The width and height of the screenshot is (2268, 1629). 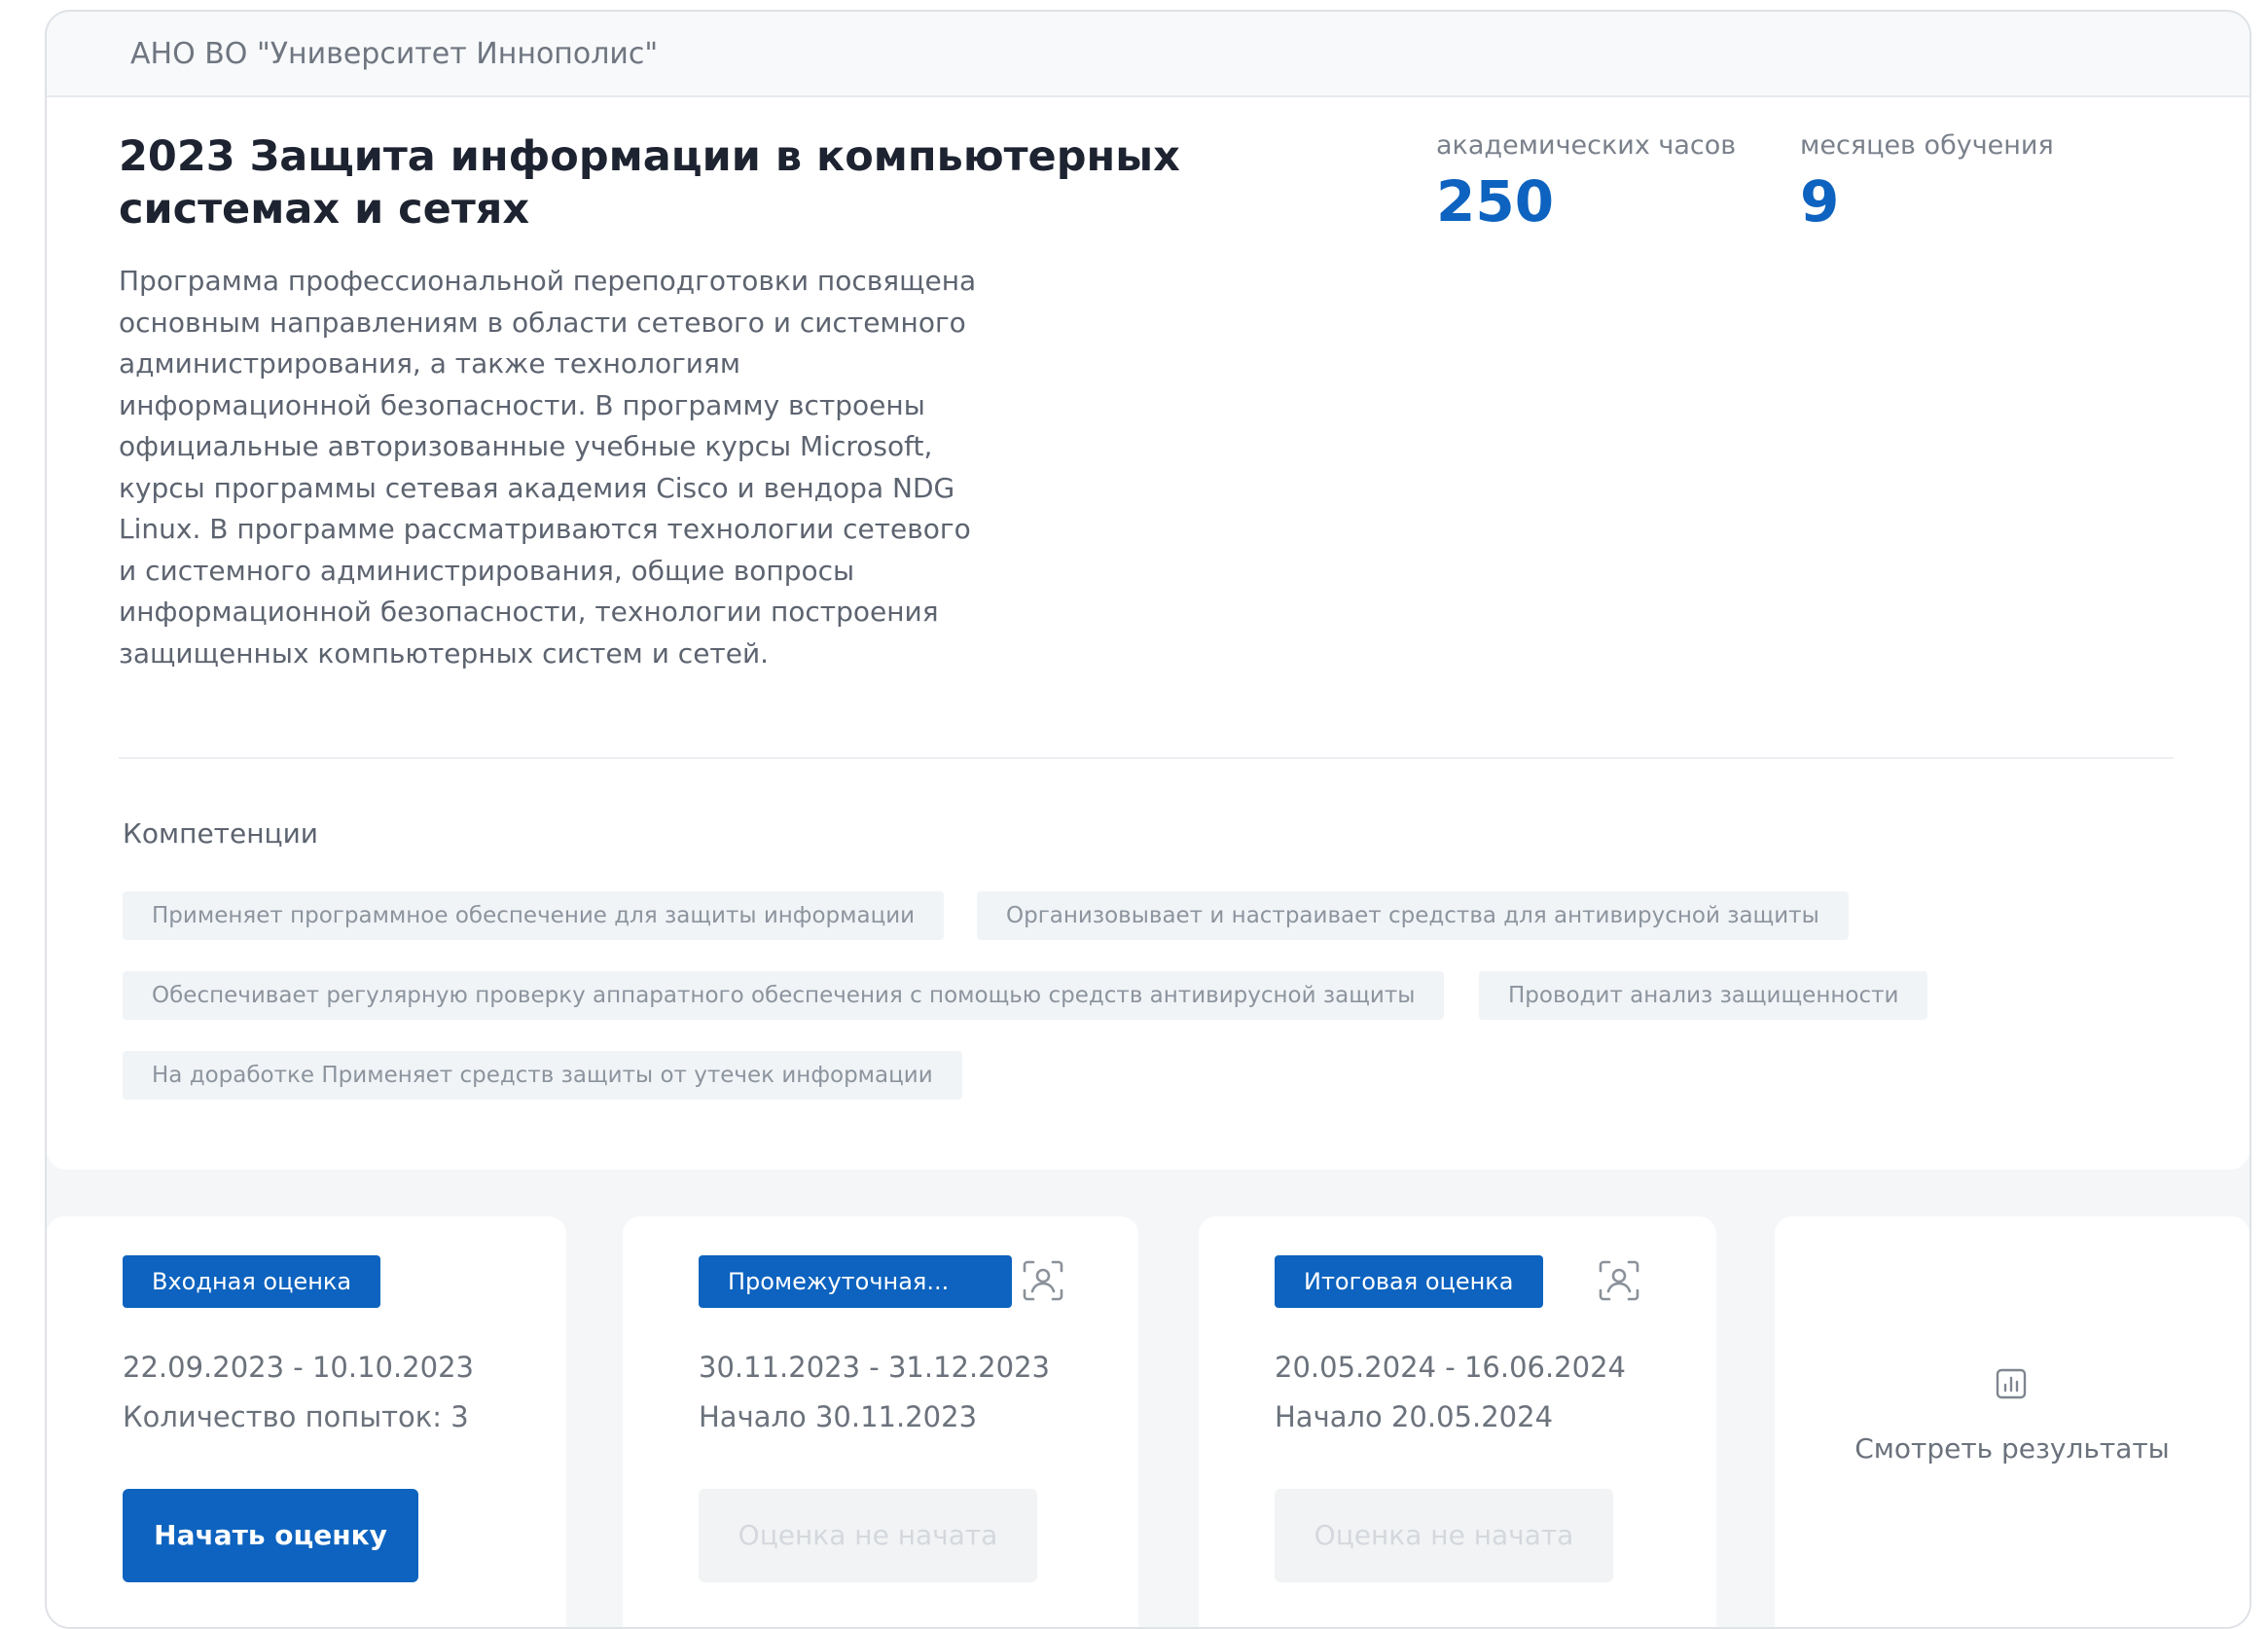 What do you see at coordinates (2011, 1383) in the screenshot?
I see `bar-chart-icon` at bounding box center [2011, 1383].